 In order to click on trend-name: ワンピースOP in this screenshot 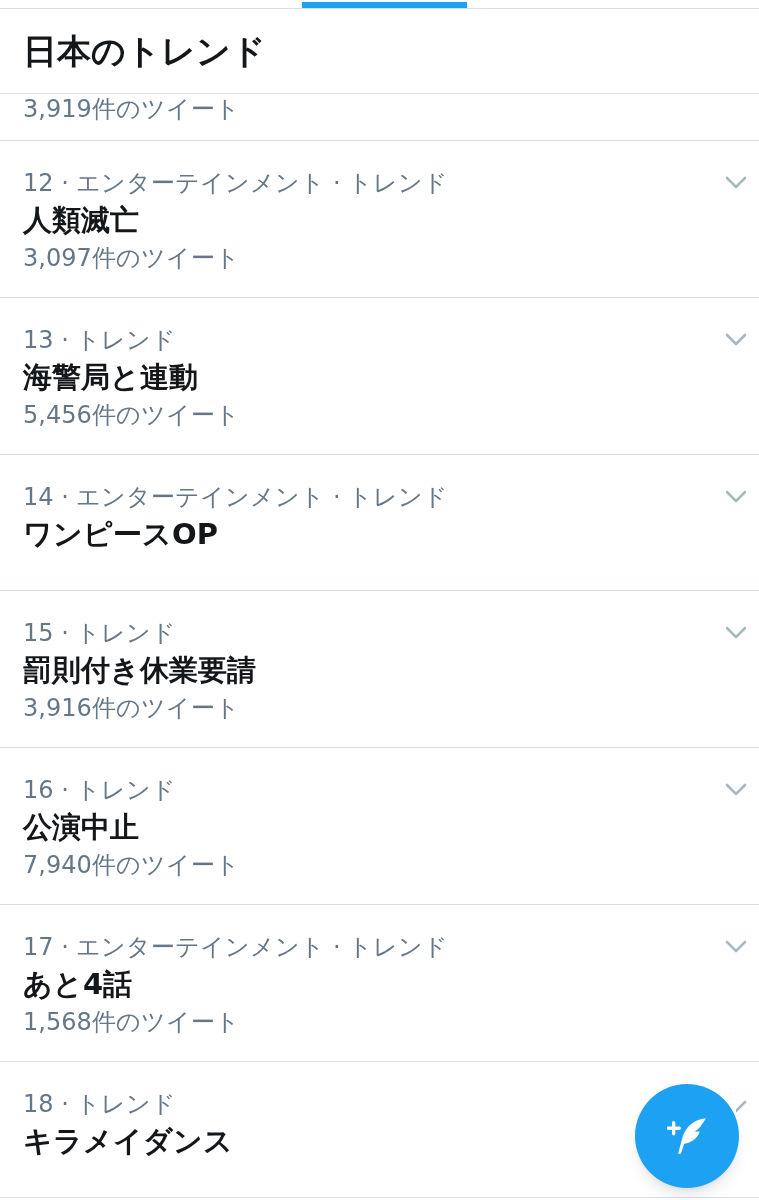, I will do `click(120, 534)`.